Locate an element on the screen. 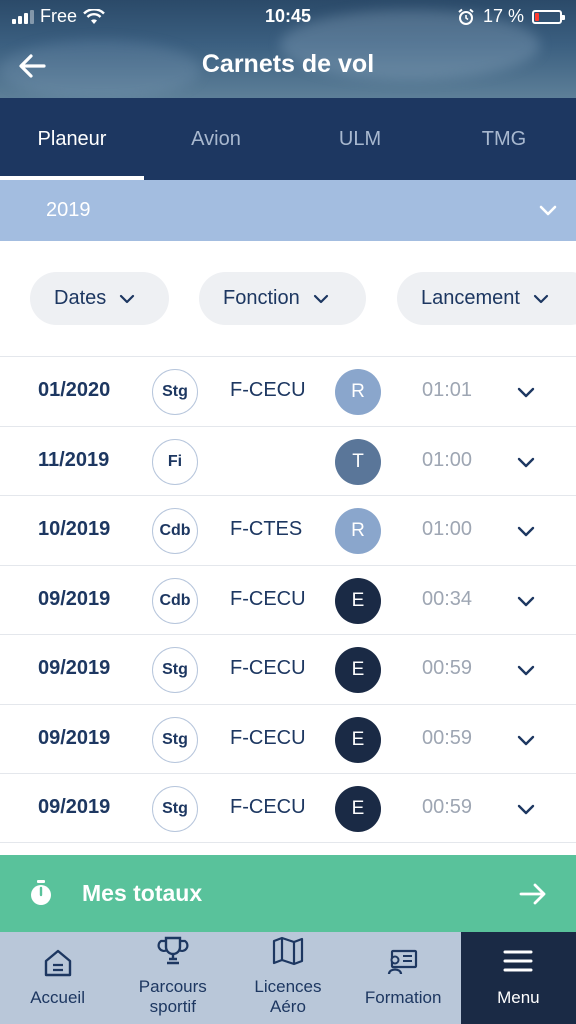 This screenshot has width=576, height=1024. flight-row: 10/2019 Cdb F-CTES R 01:00 is located at coordinates (288, 530).